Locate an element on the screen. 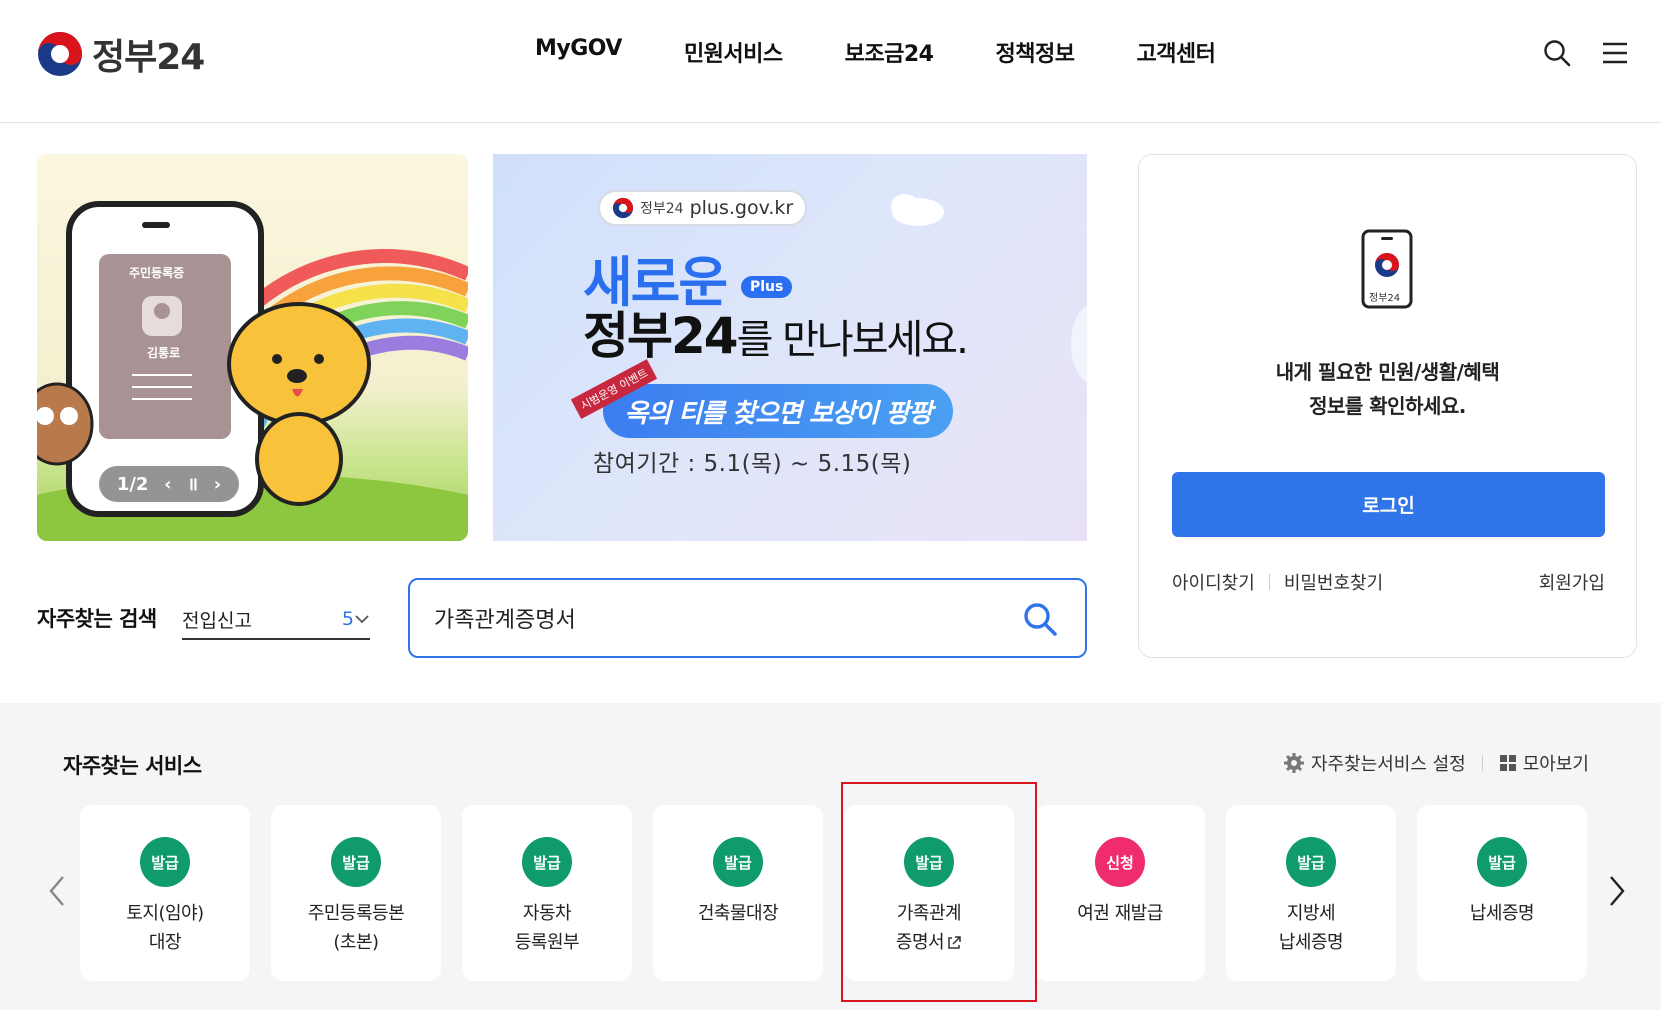  login-message-line2: 정보를 확인하세요. is located at coordinates (1387, 406).